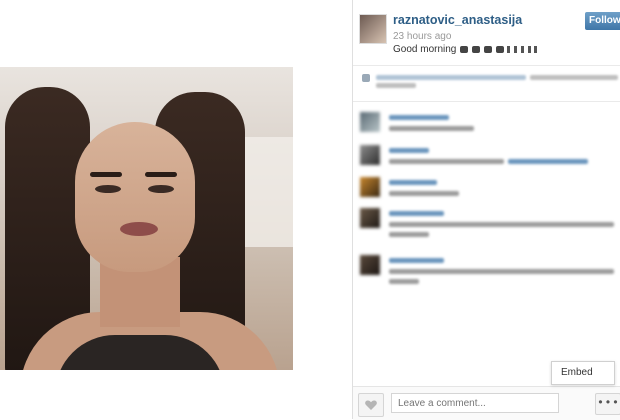 This screenshot has width=620, height=420. What do you see at coordinates (422, 36) in the screenshot?
I see `post-timestamp: 23 hours ago` at bounding box center [422, 36].